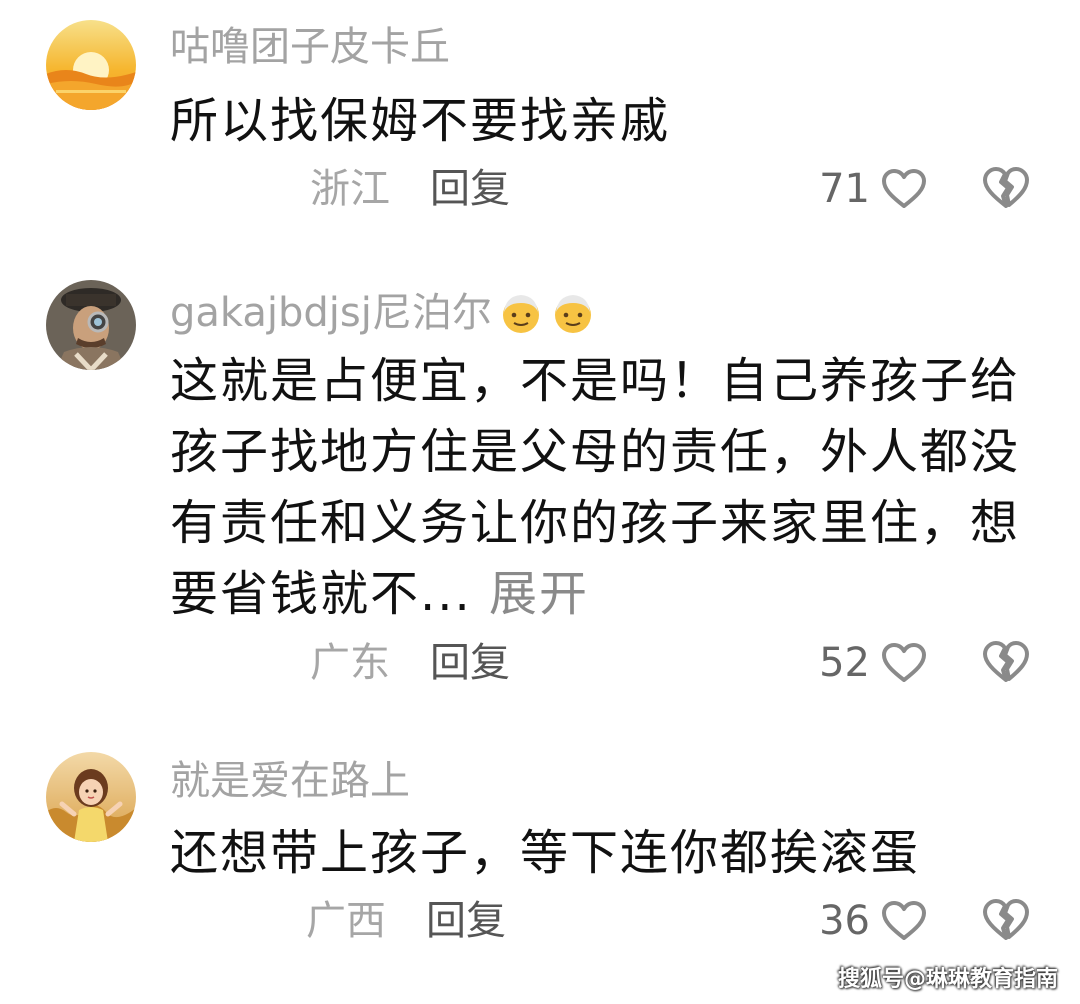 This screenshot has height=1004, width=1080. I want to click on sunset-avatar-icon, so click(91, 65).